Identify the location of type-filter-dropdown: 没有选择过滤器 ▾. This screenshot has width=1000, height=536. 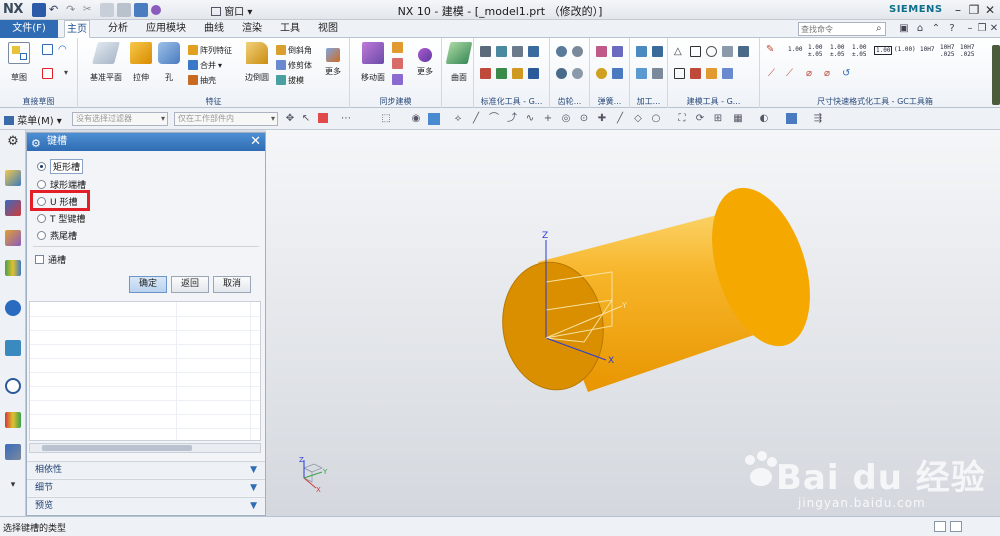
(120, 119).